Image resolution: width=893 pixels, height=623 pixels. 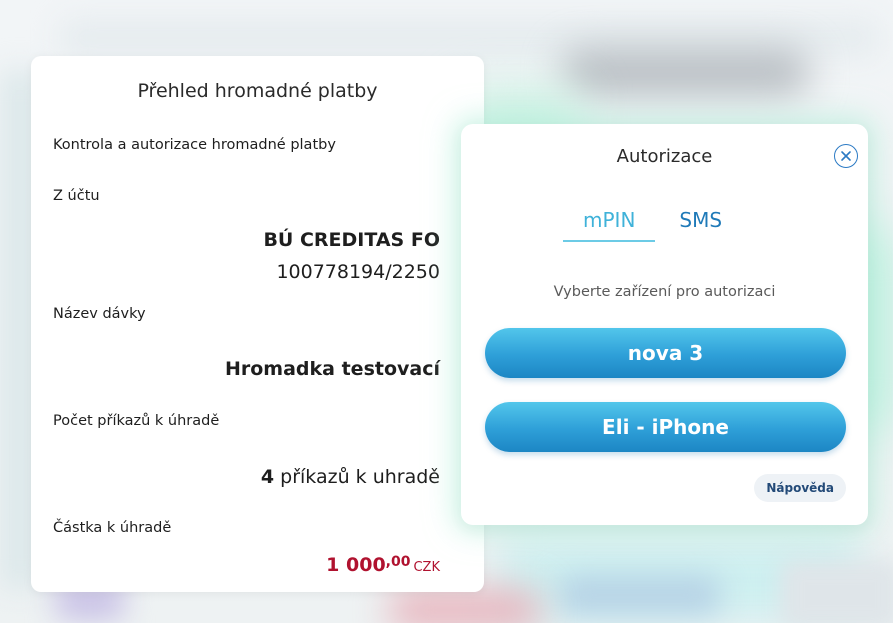 What do you see at coordinates (194, 145) in the screenshot?
I see `overview-subtitle: Kontrola a autorizace hromadné platby` at bounding box center [194, 145].